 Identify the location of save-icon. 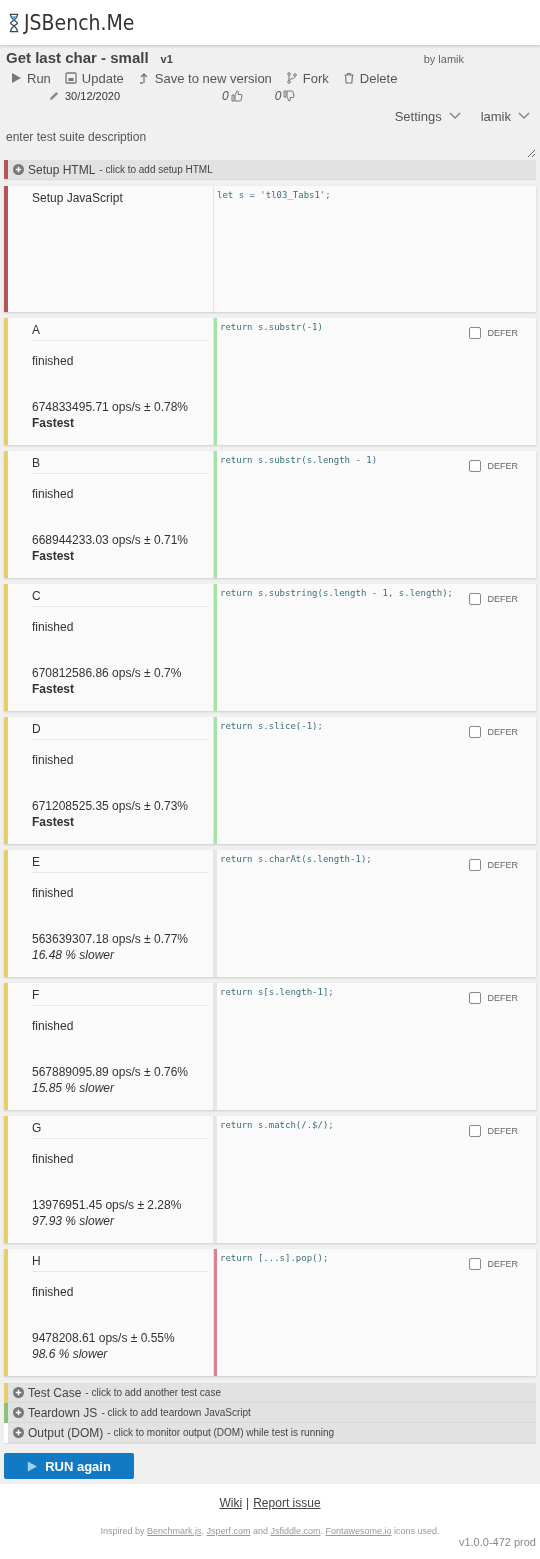
(70, 78).